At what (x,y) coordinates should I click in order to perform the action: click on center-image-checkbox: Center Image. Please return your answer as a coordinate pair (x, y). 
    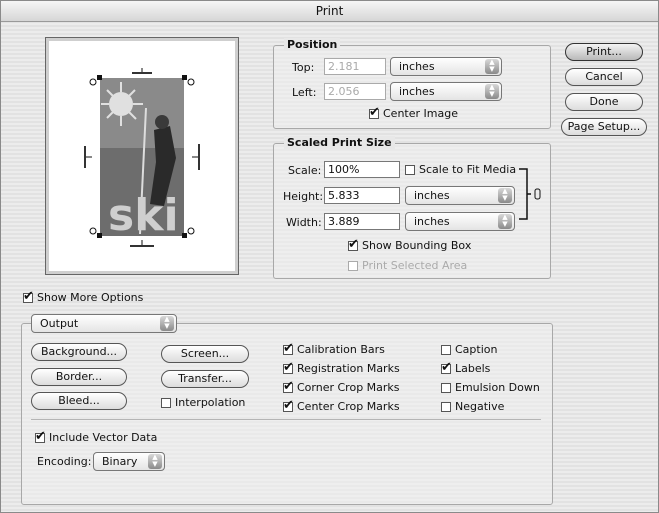
    Looking at the image, I should click on (413, 112).